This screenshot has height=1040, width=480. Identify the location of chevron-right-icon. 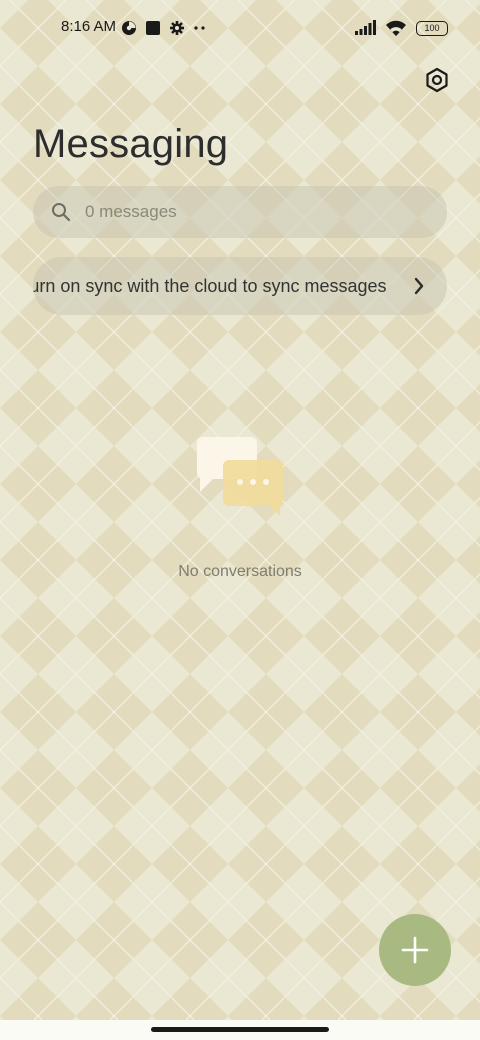
(419, 286).